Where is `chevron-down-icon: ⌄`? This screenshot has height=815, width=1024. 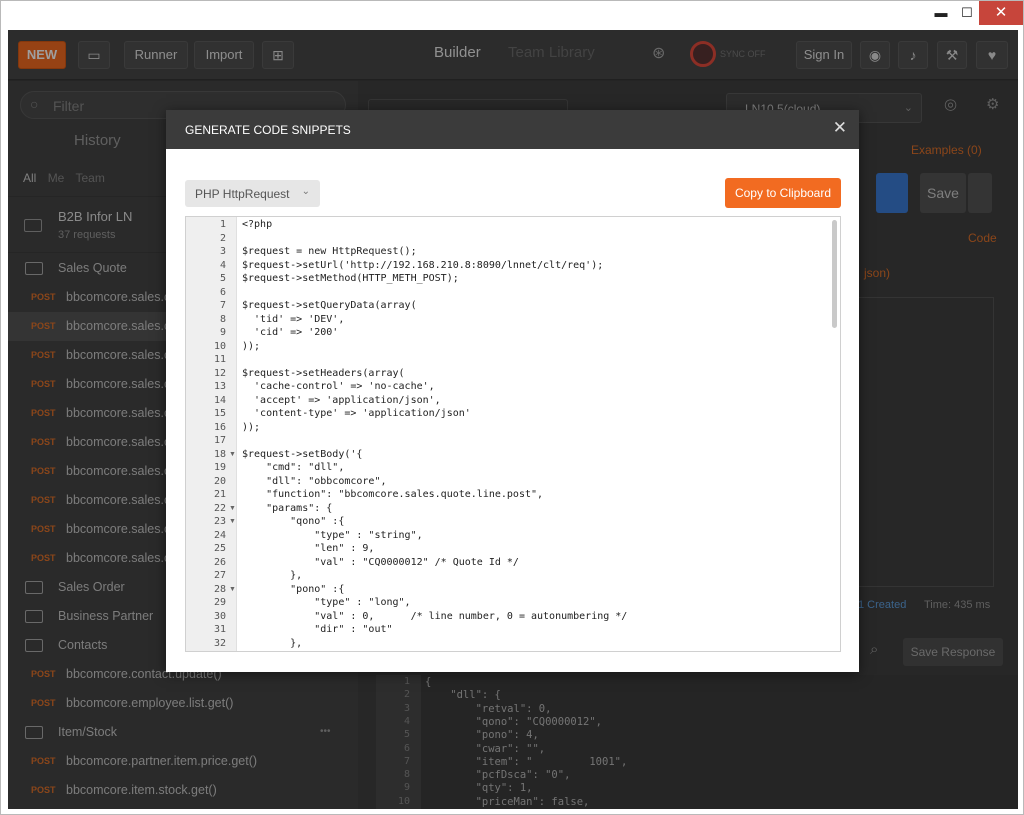
chevron-down-icon: ⌄ is located at coordinates (305, 191).